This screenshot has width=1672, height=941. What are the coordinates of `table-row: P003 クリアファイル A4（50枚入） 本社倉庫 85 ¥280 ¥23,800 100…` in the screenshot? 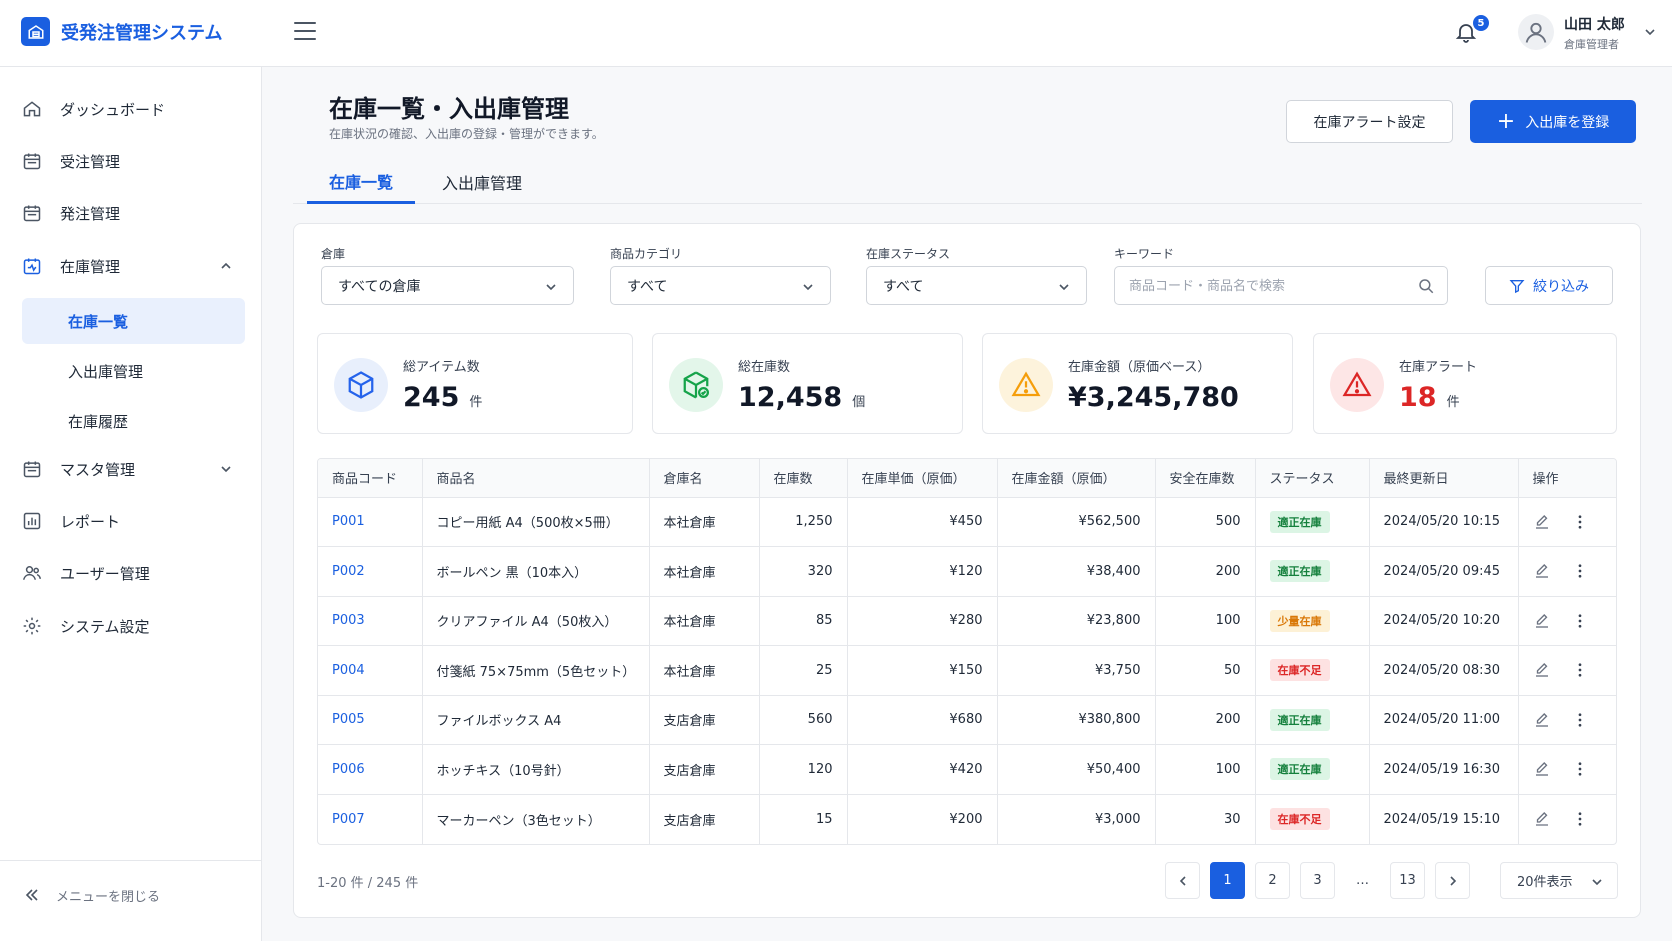 It's located at (967, 621).